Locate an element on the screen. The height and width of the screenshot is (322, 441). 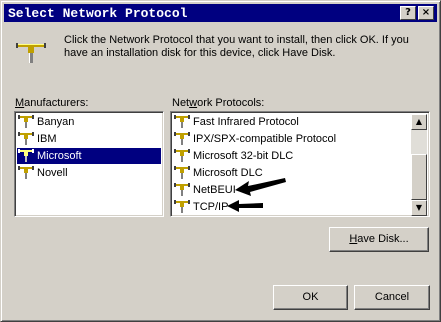
list-item-fast-infrared: Fast Infrared Protocol is located at coordinates (238, 122).